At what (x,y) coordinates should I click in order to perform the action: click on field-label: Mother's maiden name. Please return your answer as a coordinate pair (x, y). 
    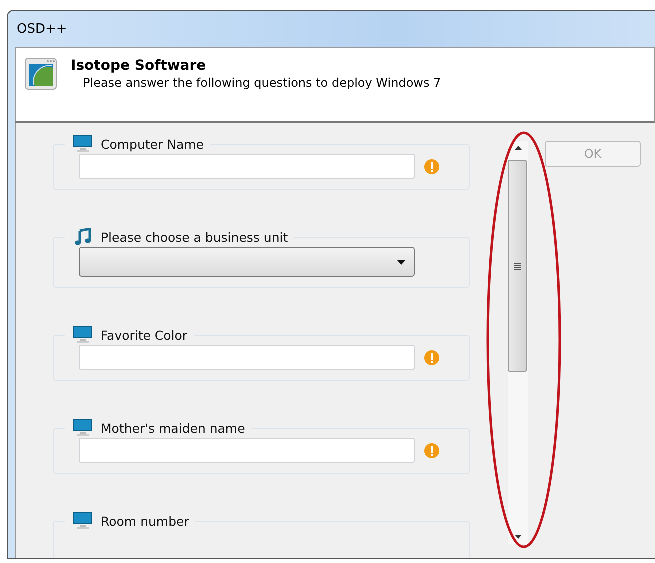
    Looking at the image, I should click on (173, 428).